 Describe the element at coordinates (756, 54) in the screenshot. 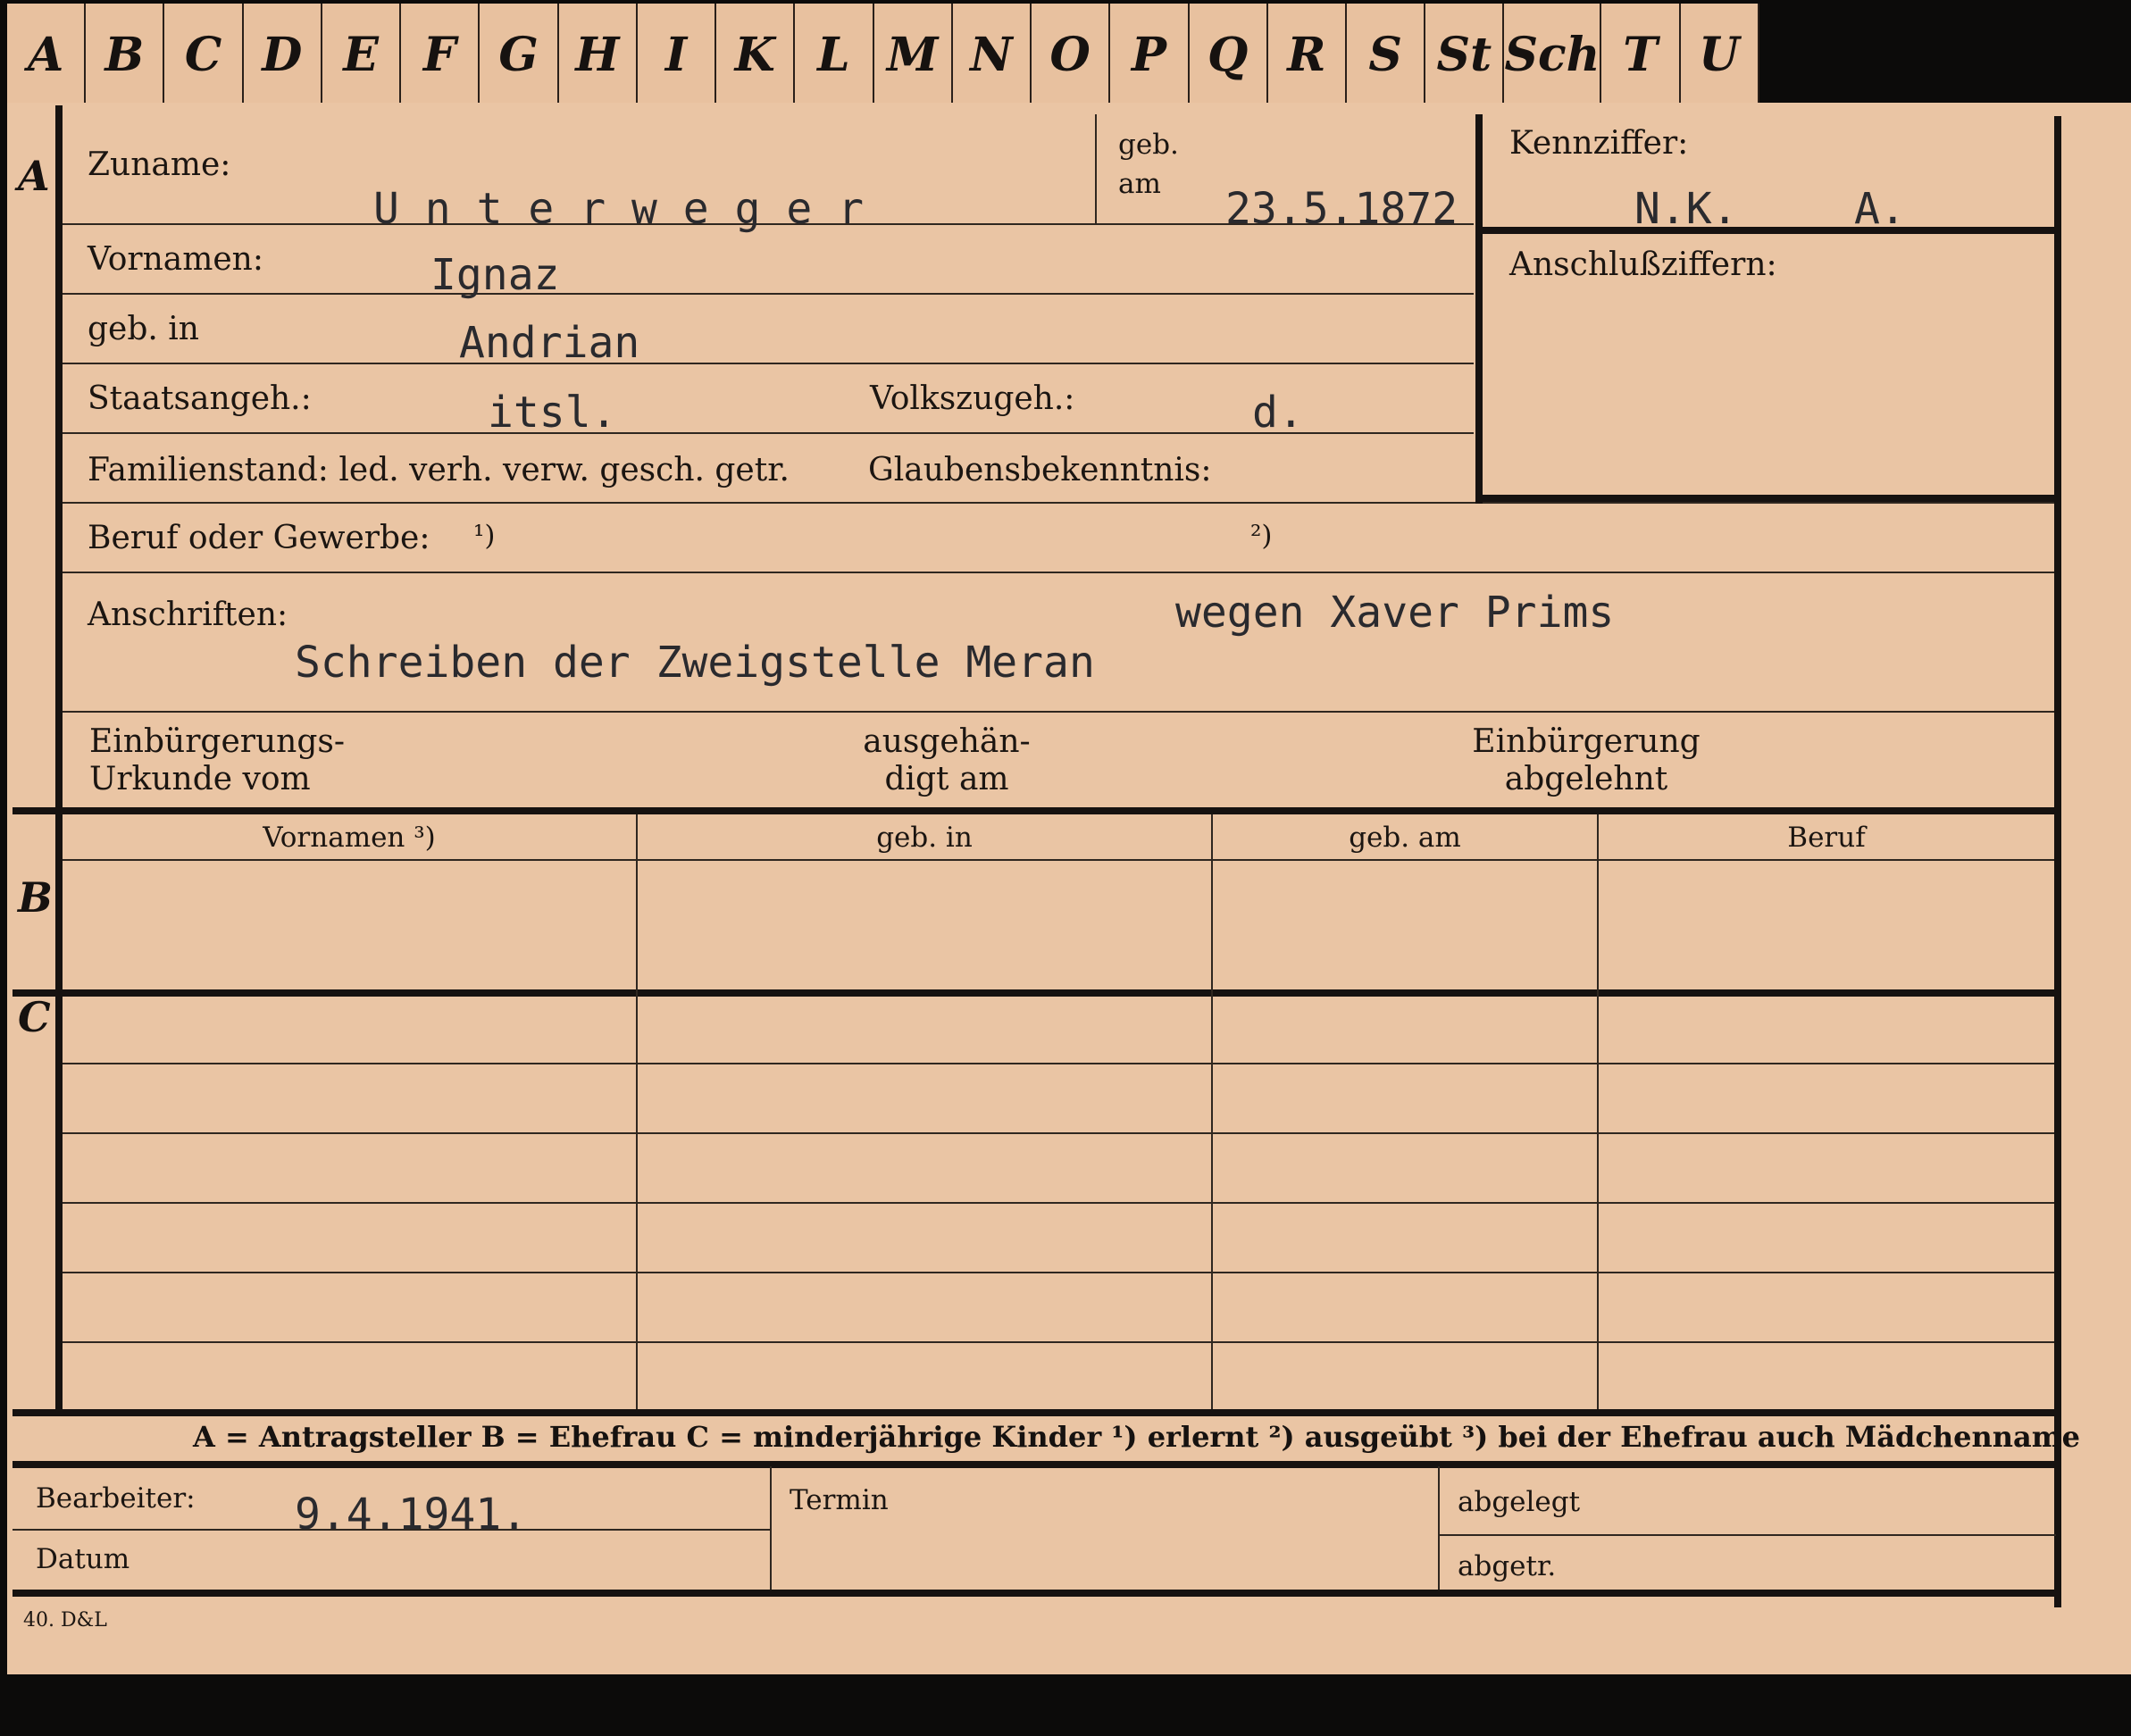

I see `alphabet-tab: K` at that location.